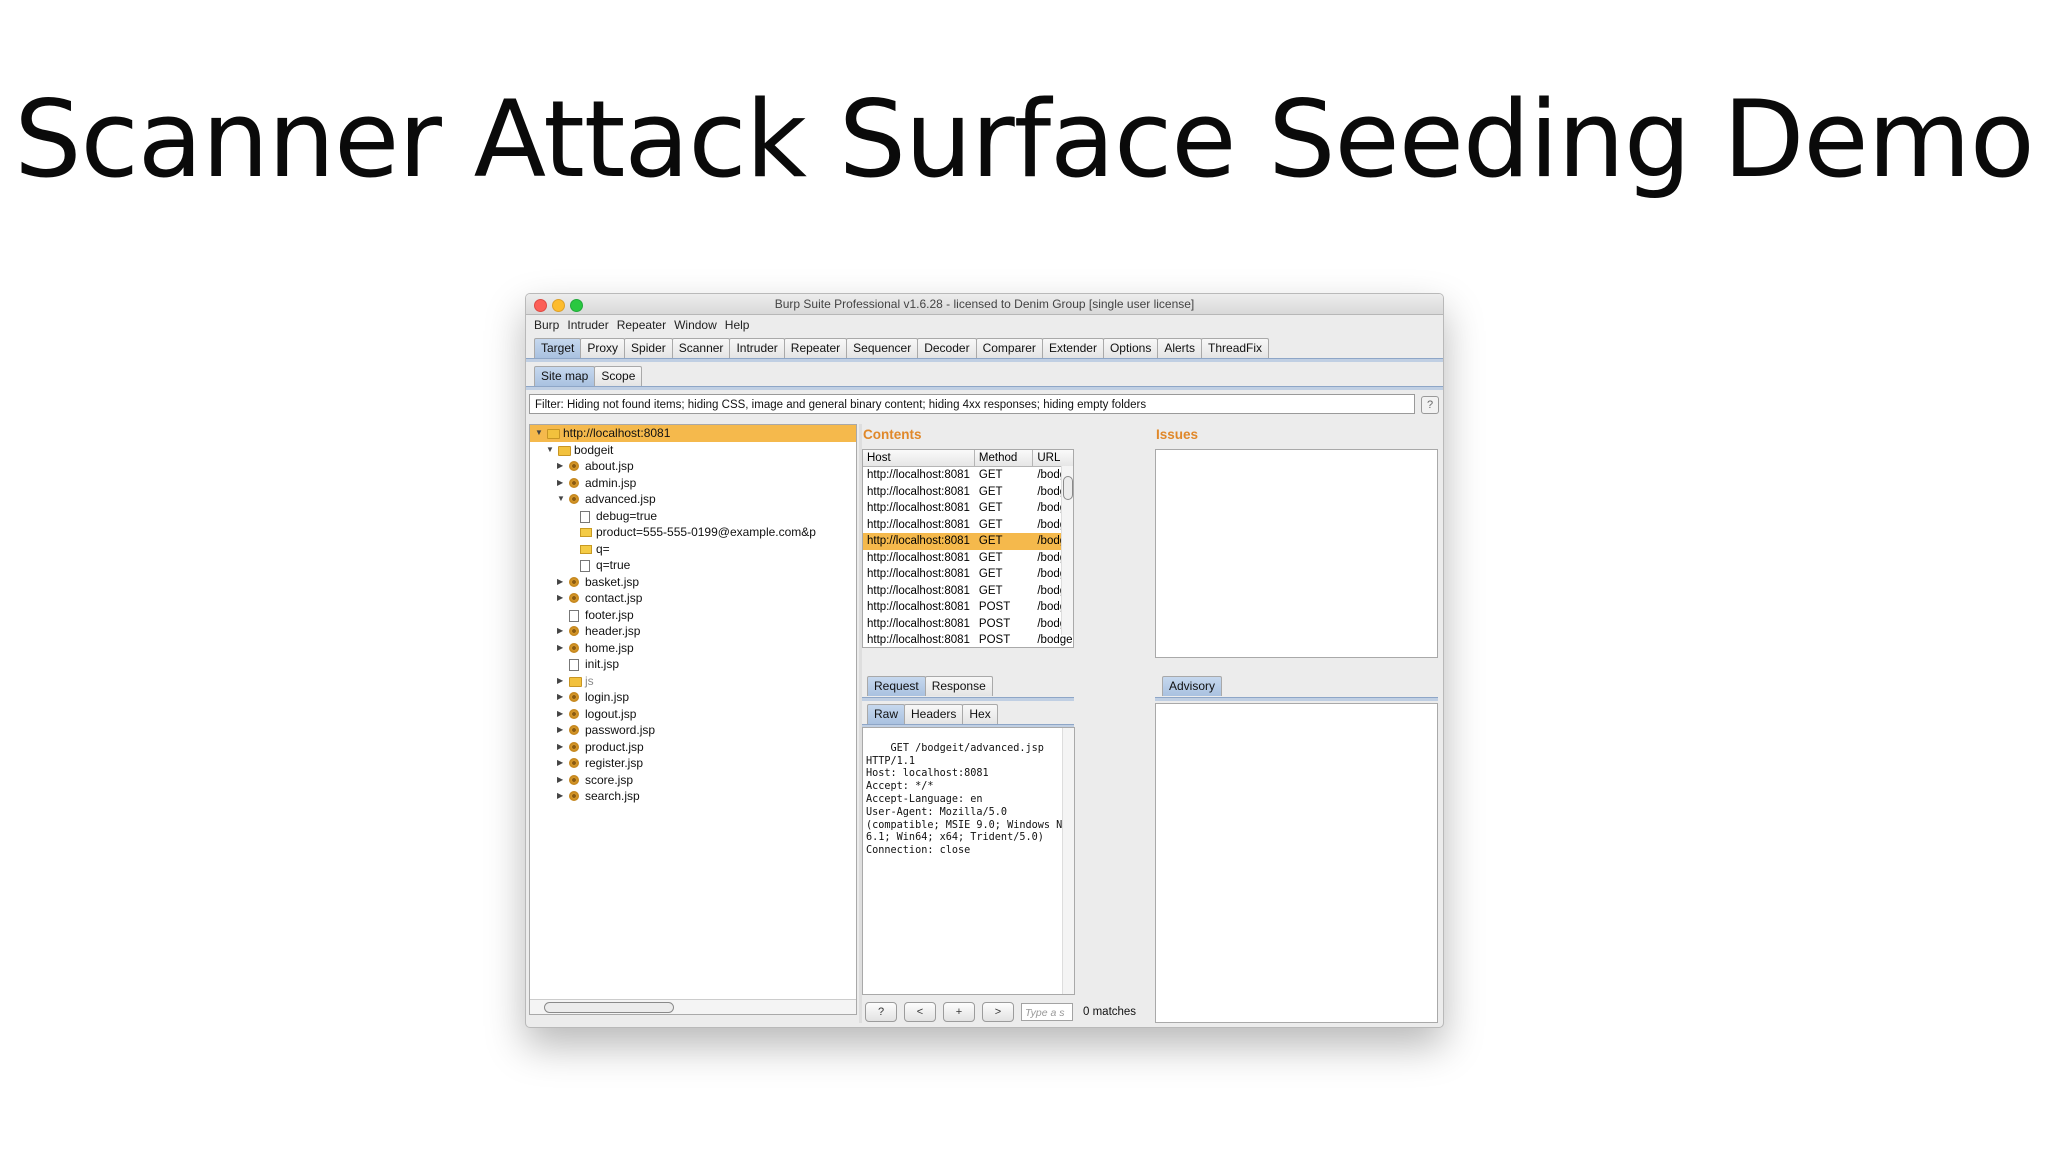  I want to click on menu-item-intruder: Intruder, so click(587, 325).